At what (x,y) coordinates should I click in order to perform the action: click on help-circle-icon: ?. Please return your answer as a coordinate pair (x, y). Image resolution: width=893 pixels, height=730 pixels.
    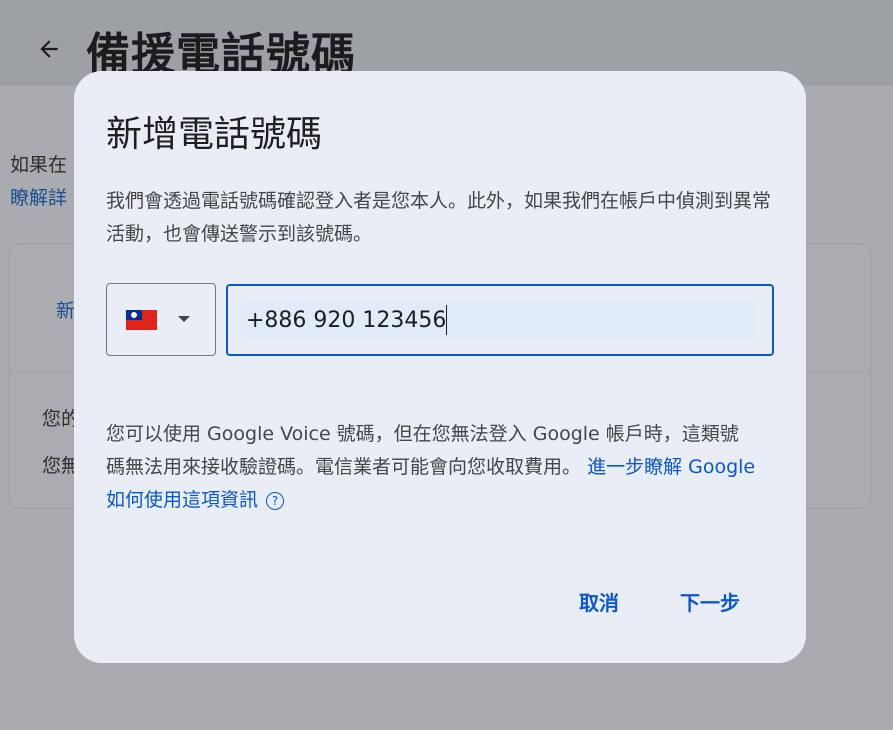
    Looking at the image, I should click on (275, 500).